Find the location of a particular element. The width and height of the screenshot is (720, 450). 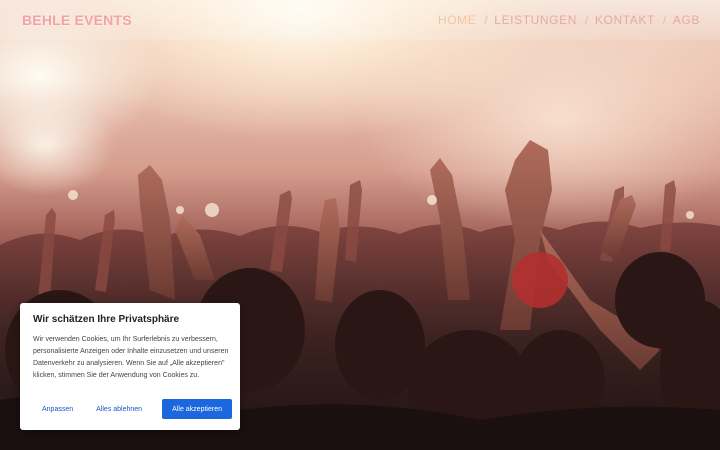

reject-all-button: Alles ablehnen is located at coordinates (119, 409).